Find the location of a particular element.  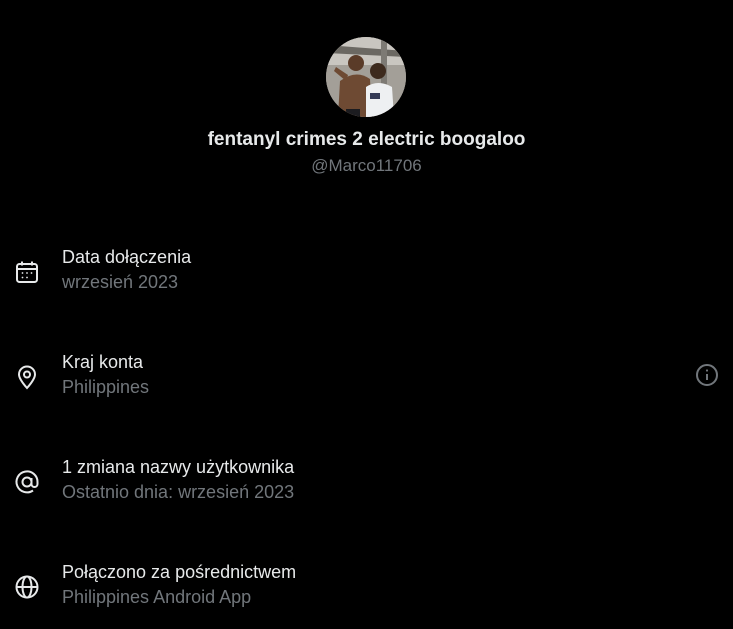

display-name: fentanyl crimes 2 electric boogaloo is located at coordinates (366, 139).